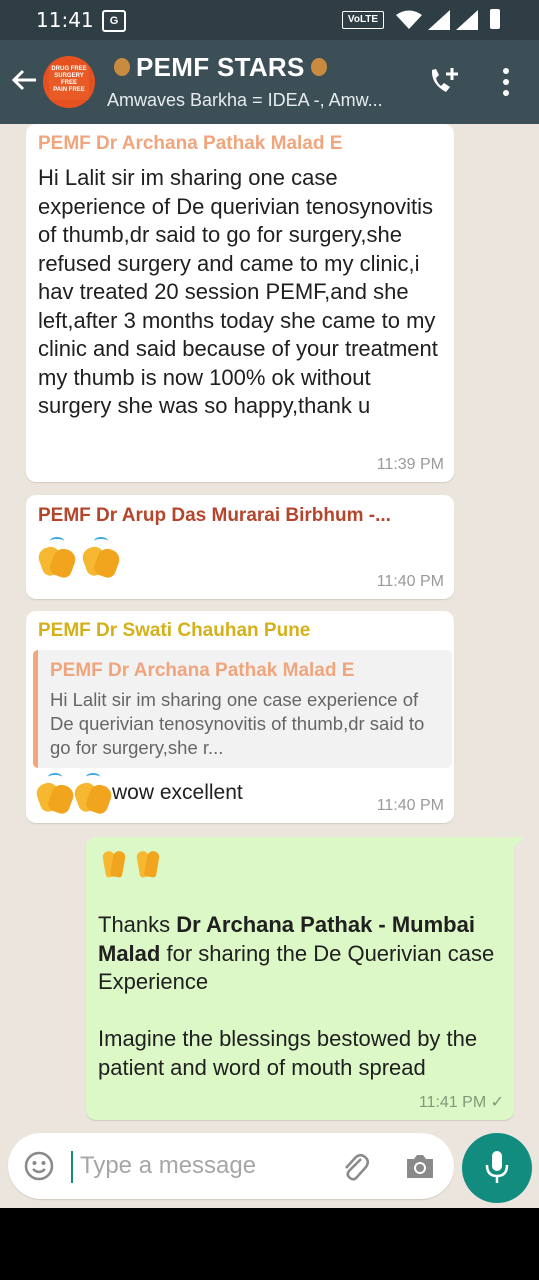 The width and height of the screenshot is (539, 1280). Describe the element at coordinates (24, 80) in the screenshot. I see `back-arrow-icon` at that location.